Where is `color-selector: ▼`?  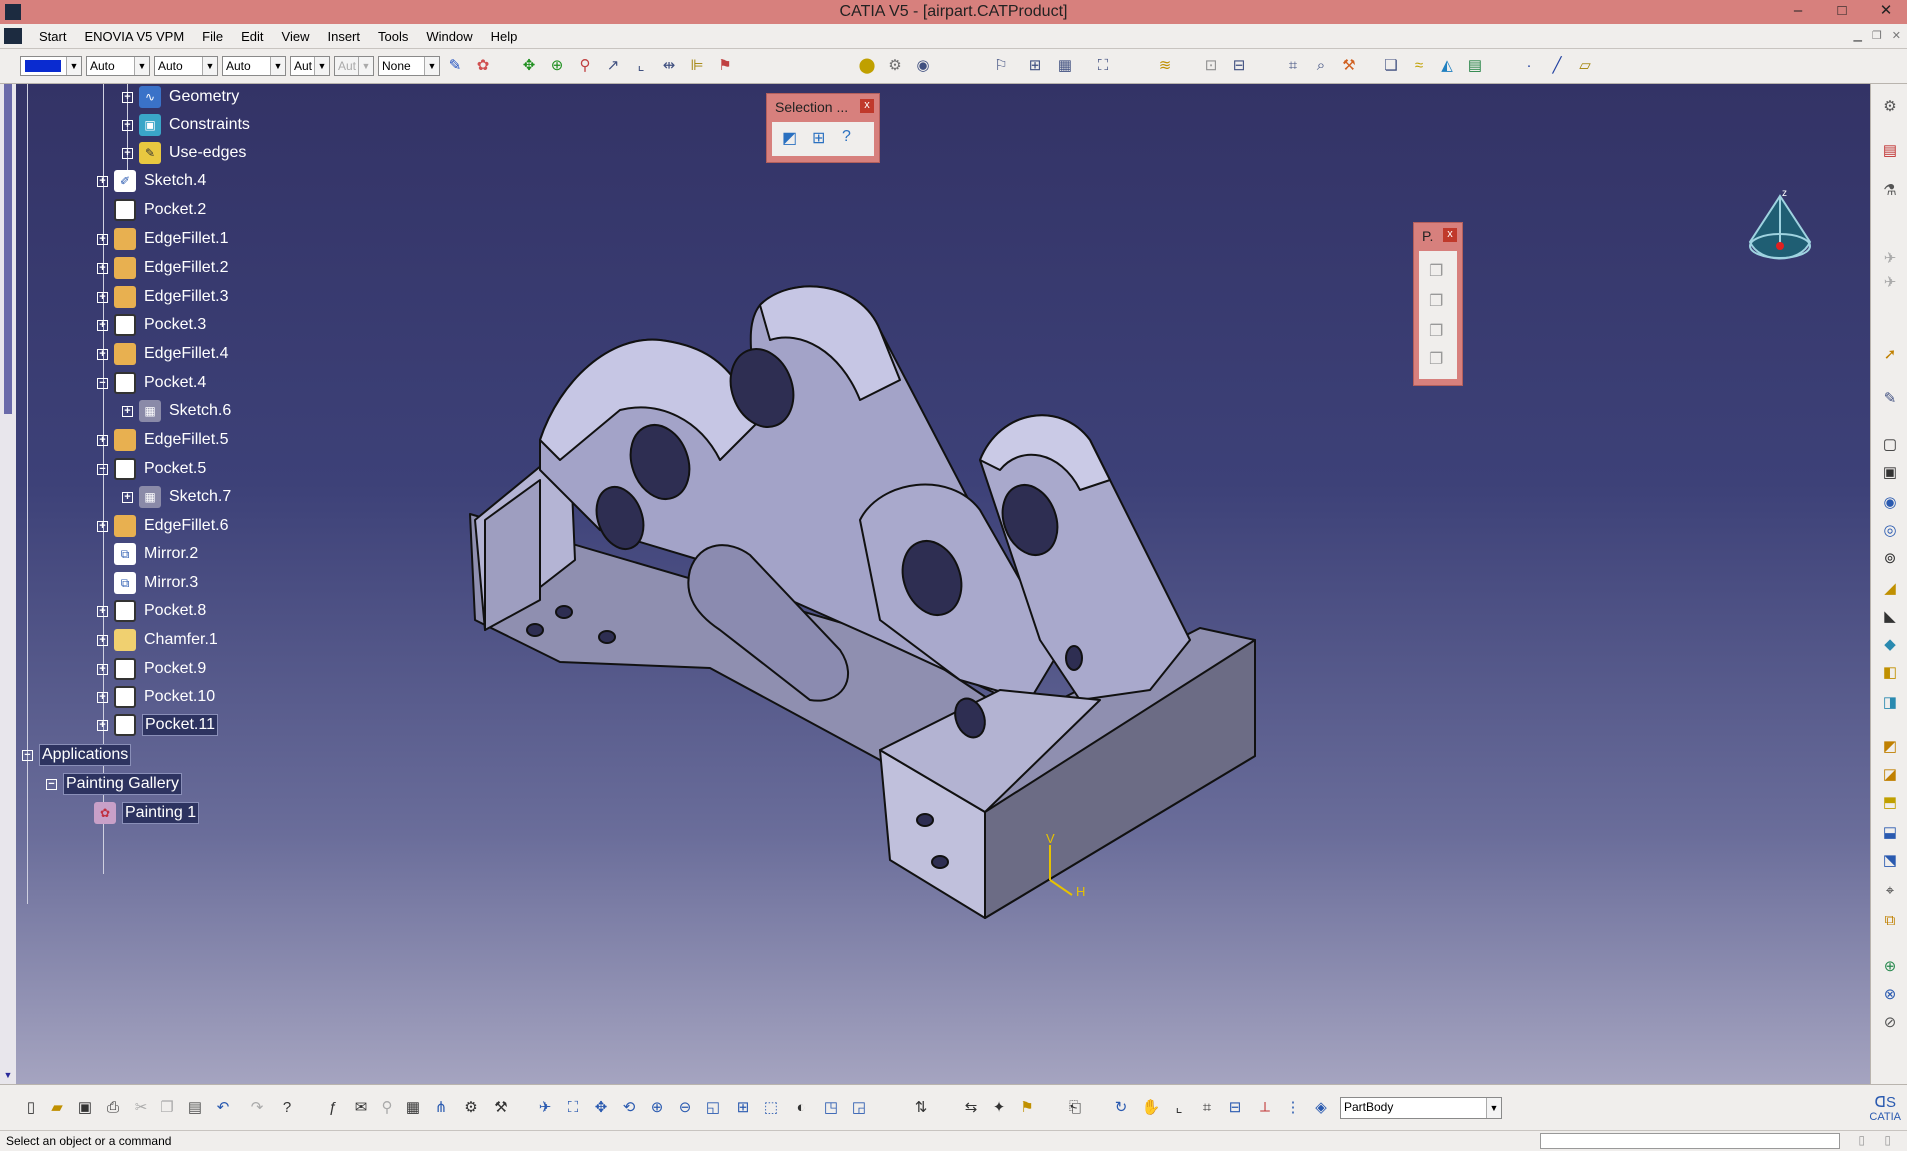
color-selector: ▼ is located at coordinates (51, 66).